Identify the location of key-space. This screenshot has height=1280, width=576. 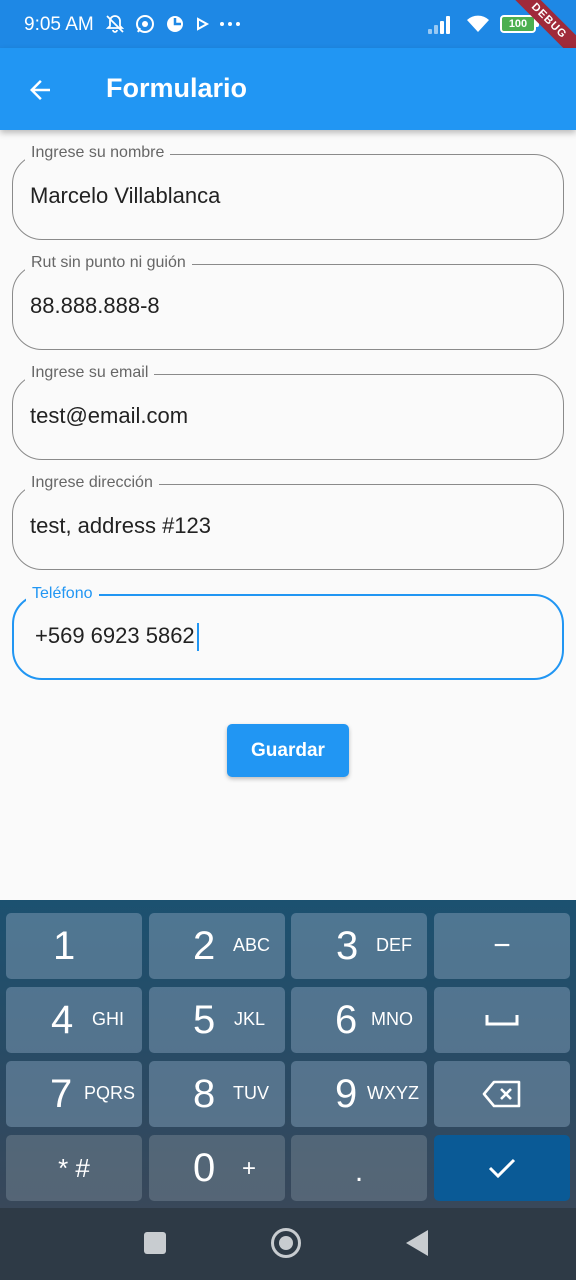
(502, 1020).